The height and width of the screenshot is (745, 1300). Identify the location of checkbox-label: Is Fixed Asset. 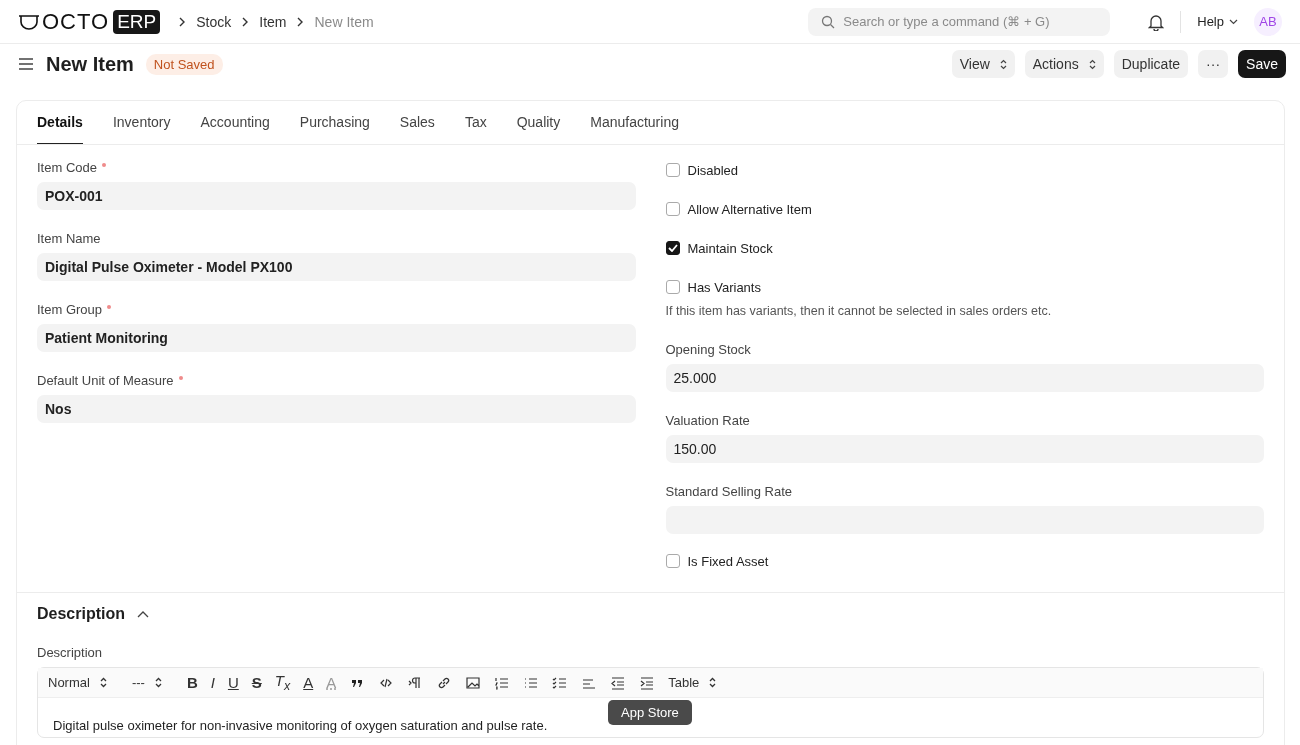
(728, 561).